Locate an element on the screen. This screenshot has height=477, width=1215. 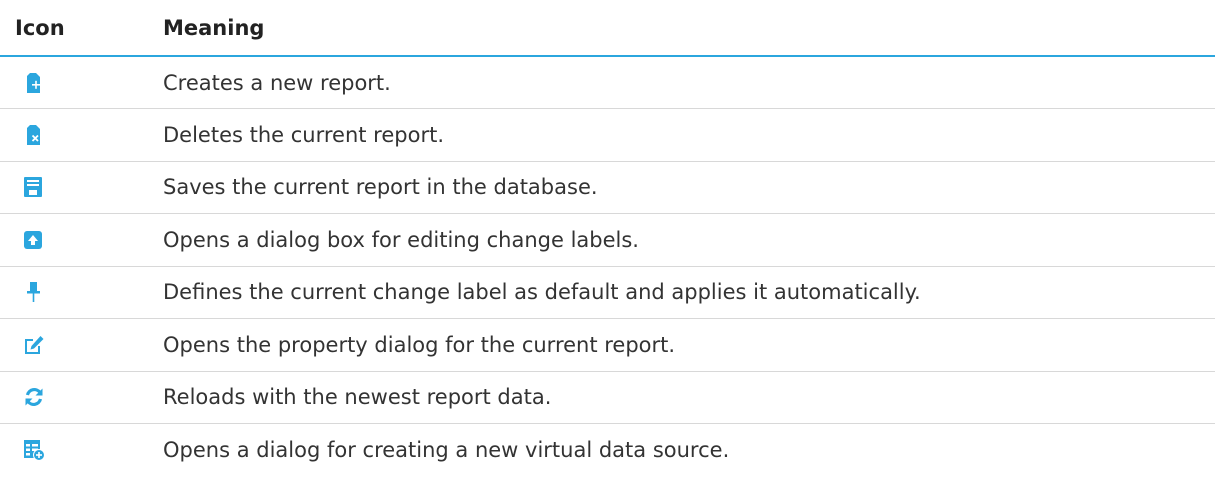
table-header-row: Icon Meaning is located at coordinates (607, 28).